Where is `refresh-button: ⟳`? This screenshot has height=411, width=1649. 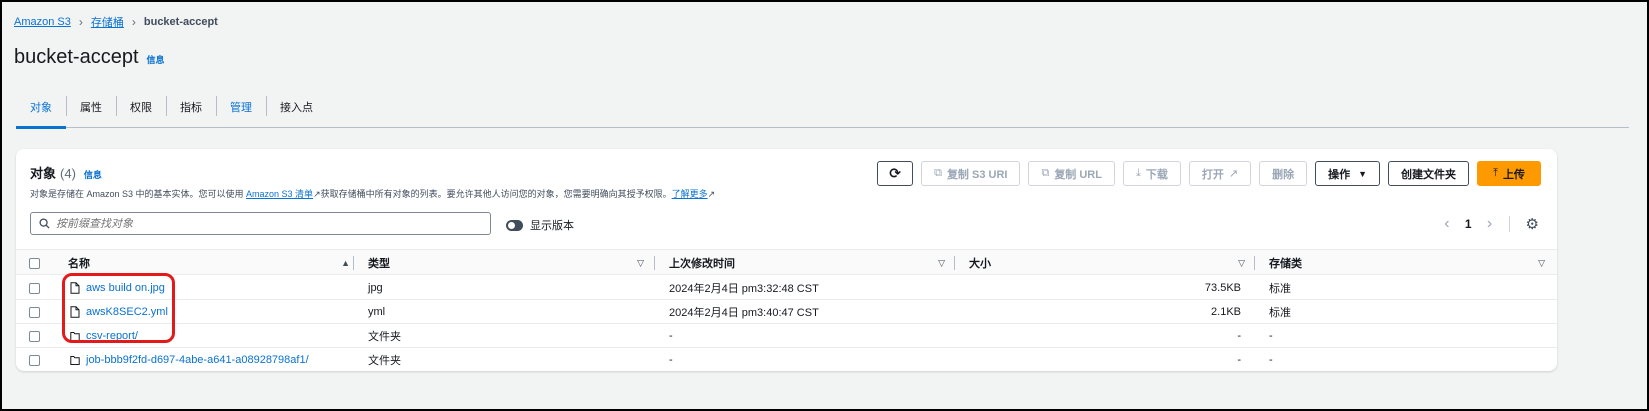 refresh-button: ⟳ is located at coordinates (895, 173).